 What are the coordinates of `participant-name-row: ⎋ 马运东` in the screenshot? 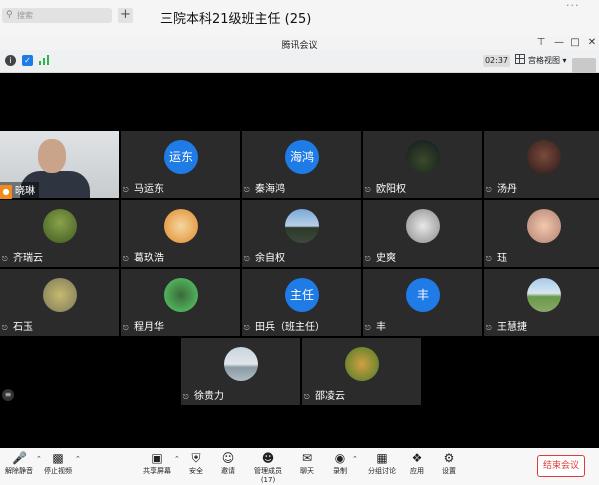 It's located at (143, 187).